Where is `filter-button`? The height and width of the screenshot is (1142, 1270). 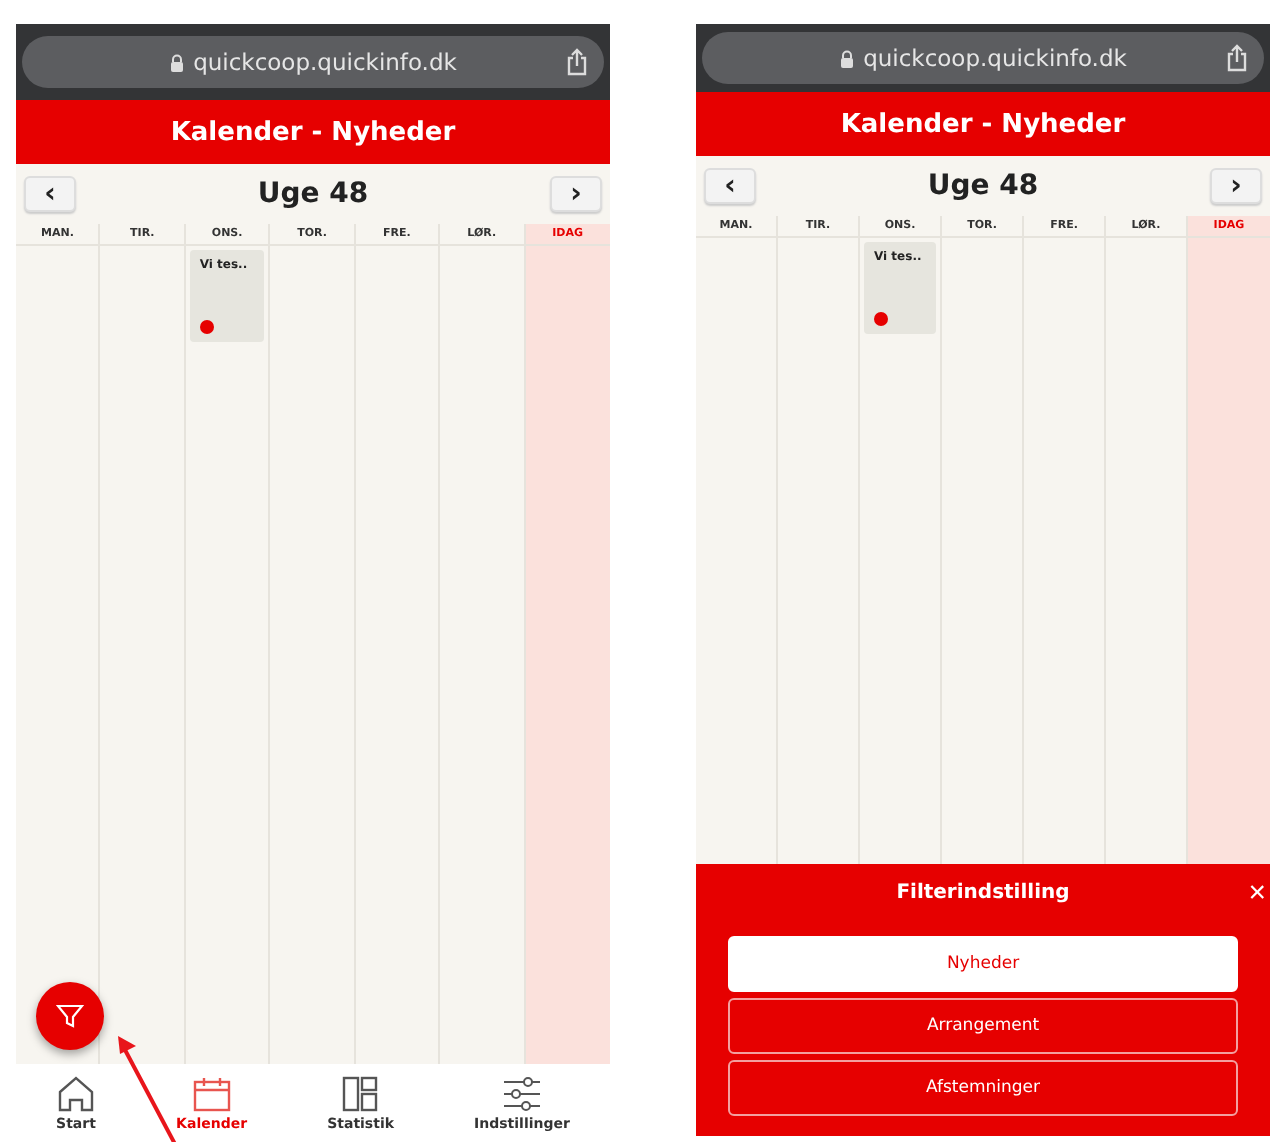 filter-button is located at coordinates (70, 1016).